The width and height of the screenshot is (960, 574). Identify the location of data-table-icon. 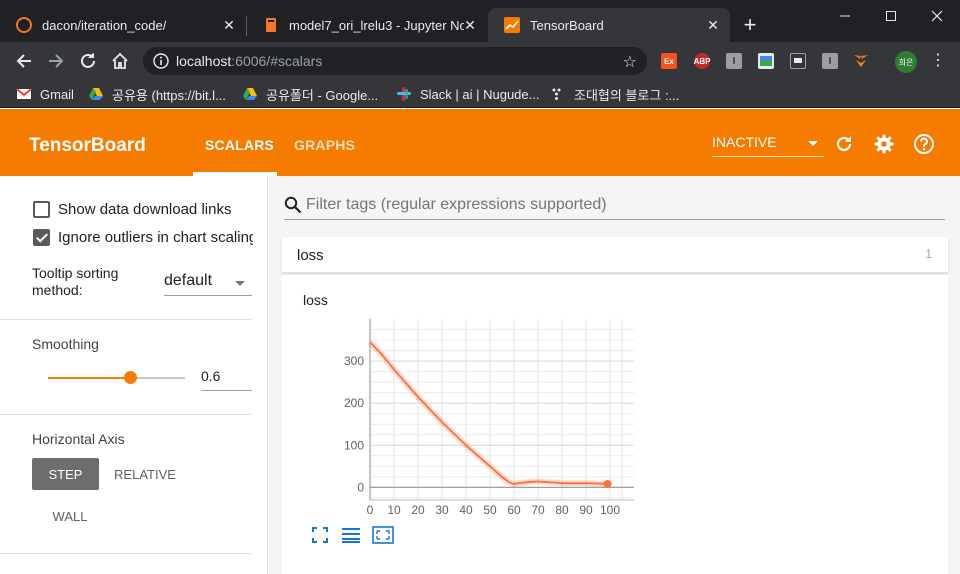
(351, 535).